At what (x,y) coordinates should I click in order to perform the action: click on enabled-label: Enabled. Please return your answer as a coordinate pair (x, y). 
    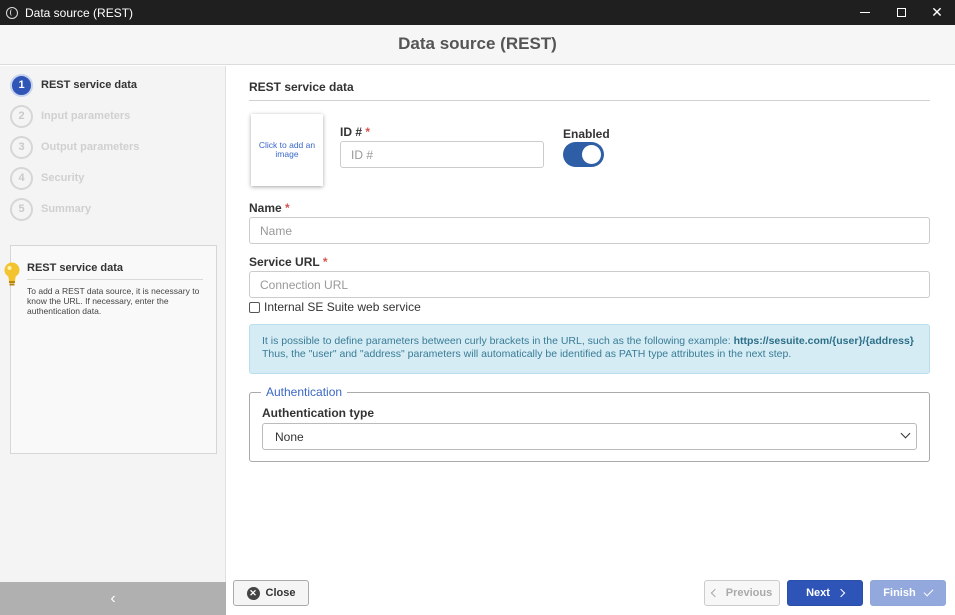
    Looking at the image, I should click on (586, 134).